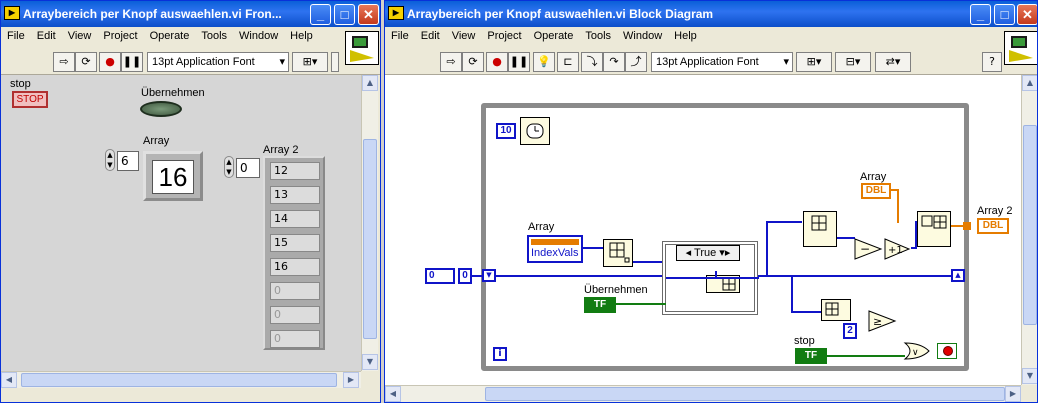 The width and height of the screenshot is (1038, 403). Describe the element at coordinates (850, 331) in the screenshot. I see `const-2: 2` at that location.